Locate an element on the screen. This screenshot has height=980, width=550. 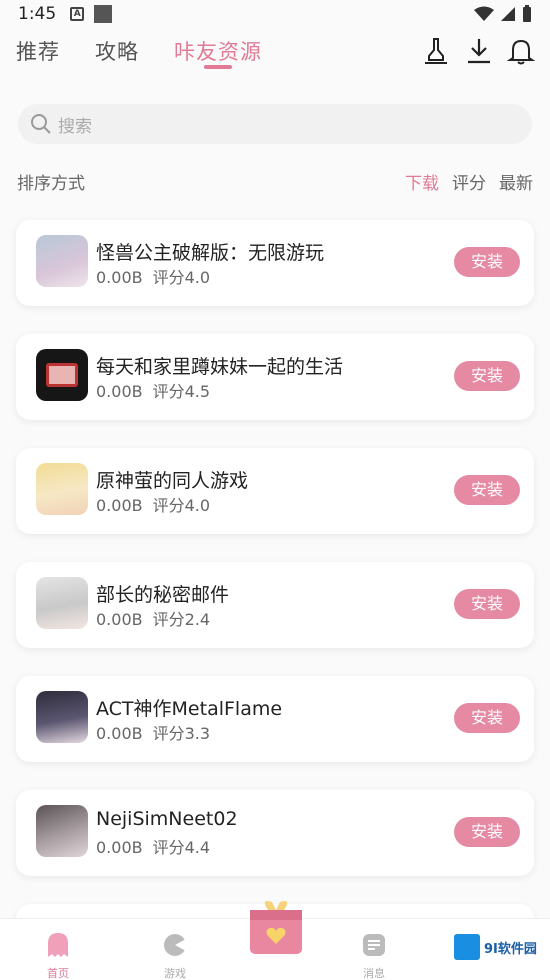
app-rating: 评分4.5 is located at coordinates (181, 391).